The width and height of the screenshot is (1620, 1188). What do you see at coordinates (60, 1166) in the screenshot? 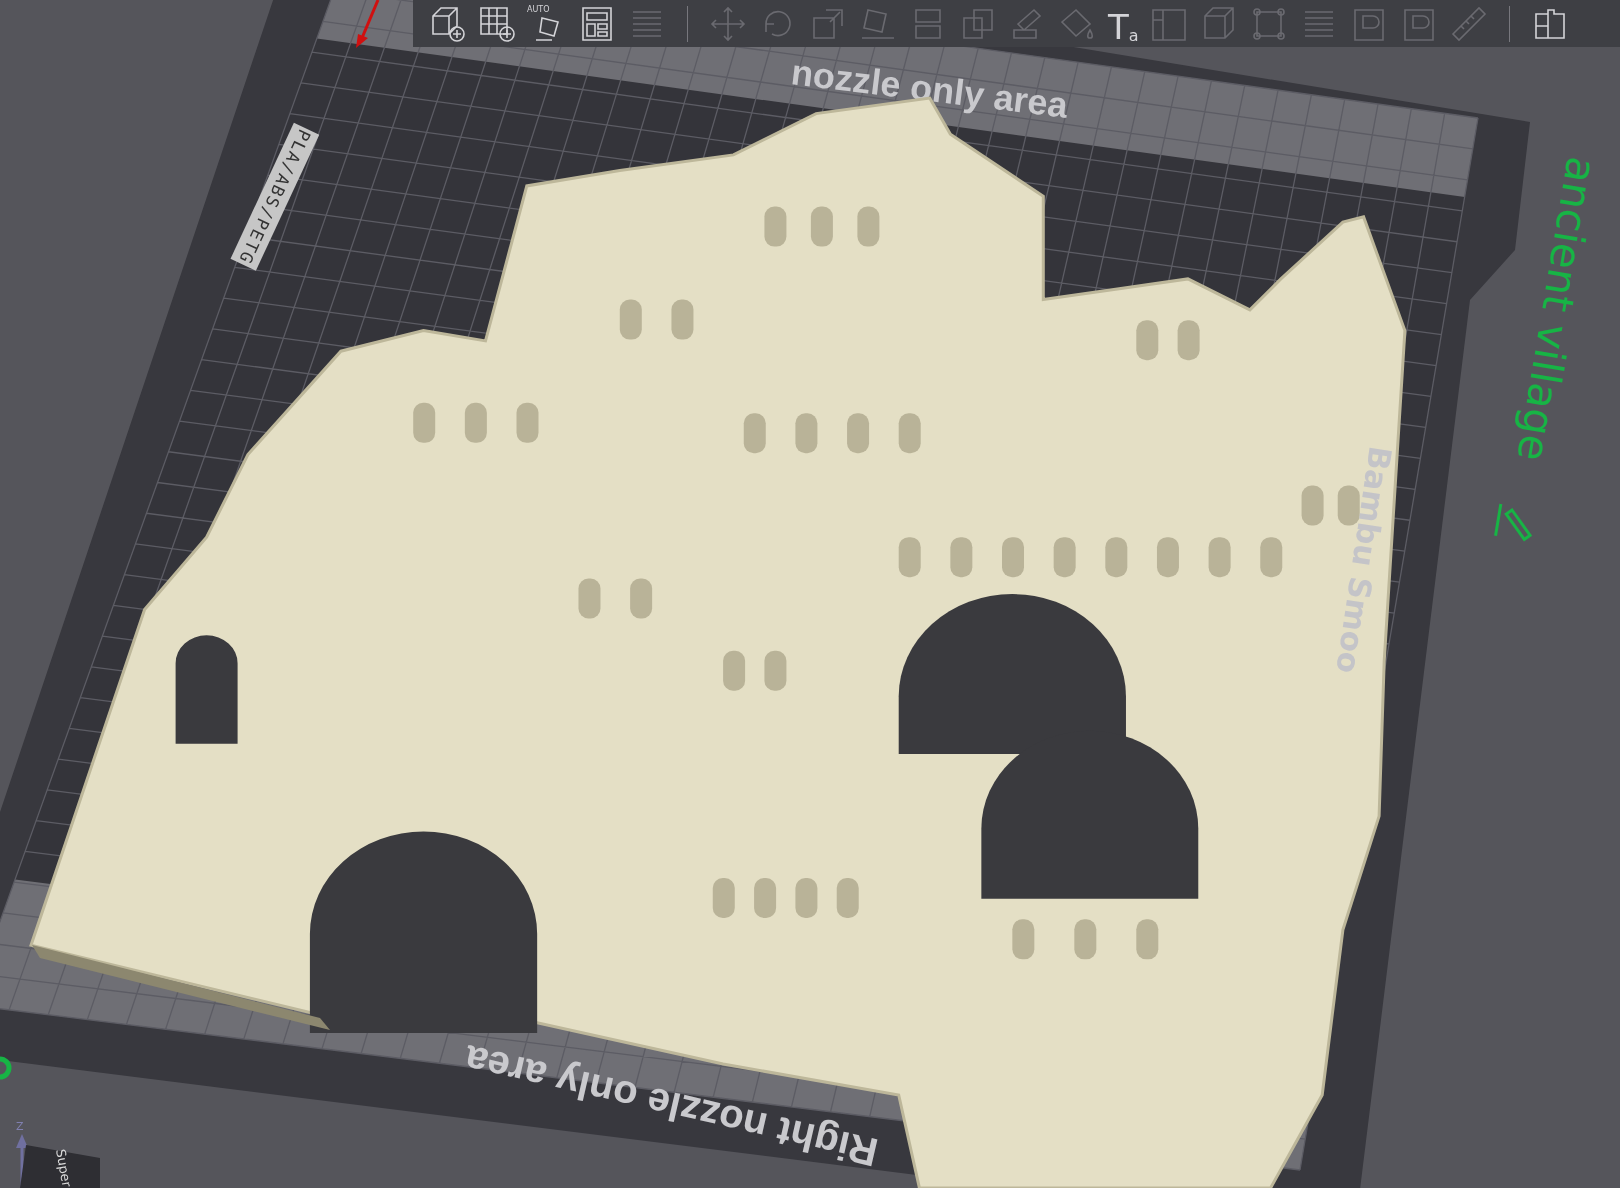
I see `view-cube: Super` at bounding box center [60, 1166].